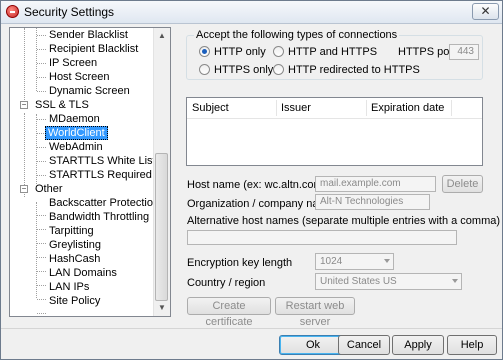  What do you see at coordinates (88, 35) in the screenshot?
I see `tree-item-sender-blacklist: Sender Blacklist` at bounding box center [88, 35].